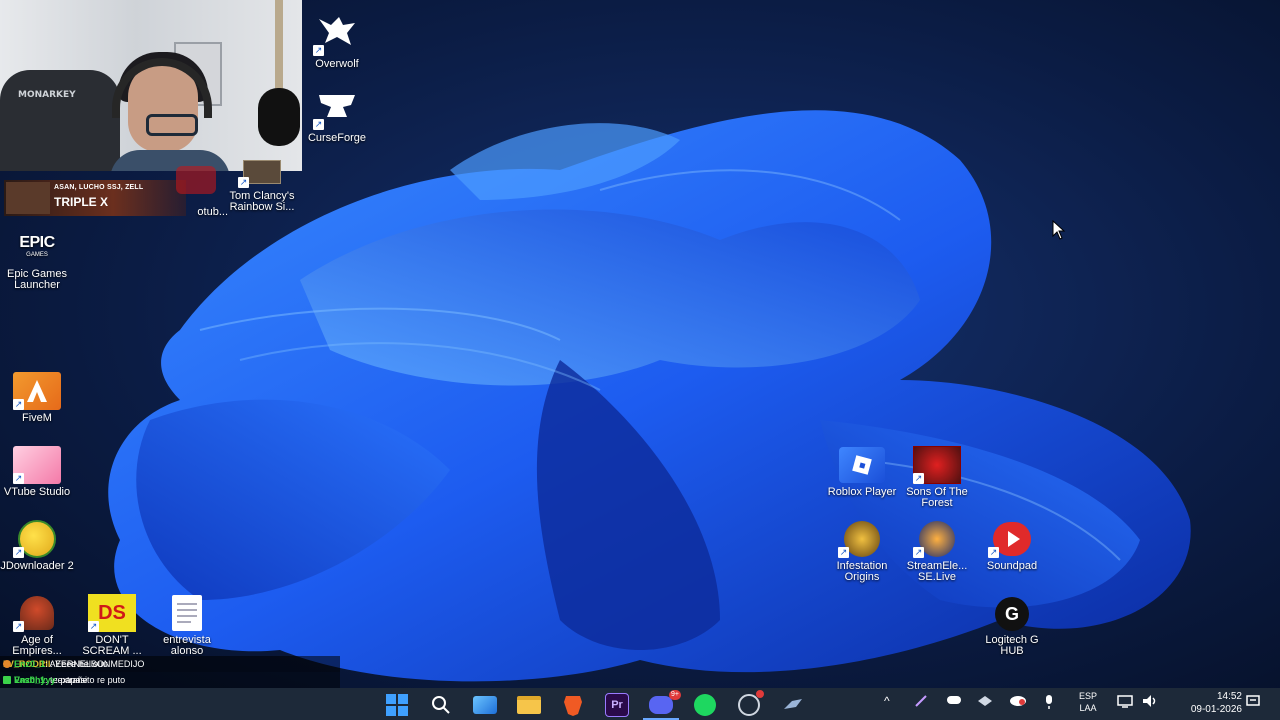 The width and height of the screenshot is (1280, 720). Describe the element at coordinates (37, 279) in the screenshot. I see `desktop-icon-label: Epic Games Launcher` at that location.